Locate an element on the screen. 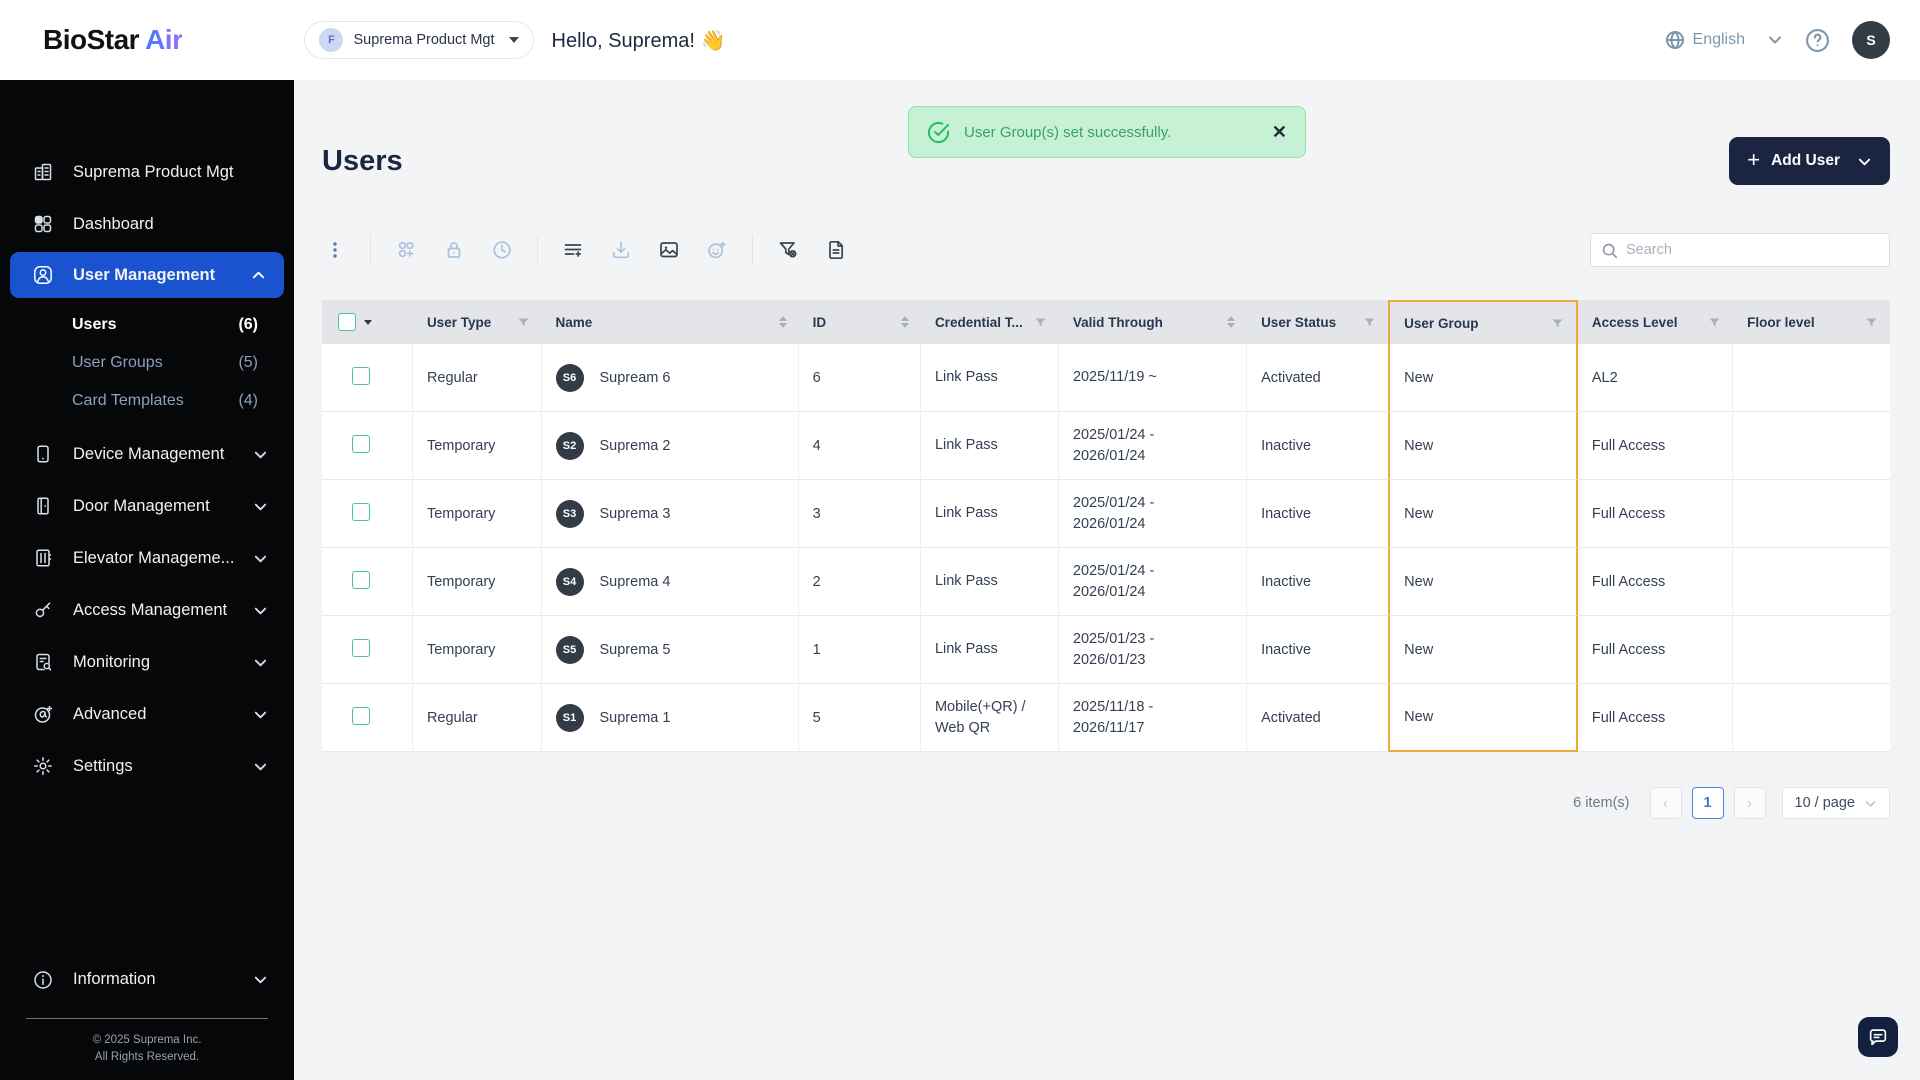 The height and width of the screenshot is (1080, 1920). cell-user-type: Temporary is located at coordinates (477, 446).